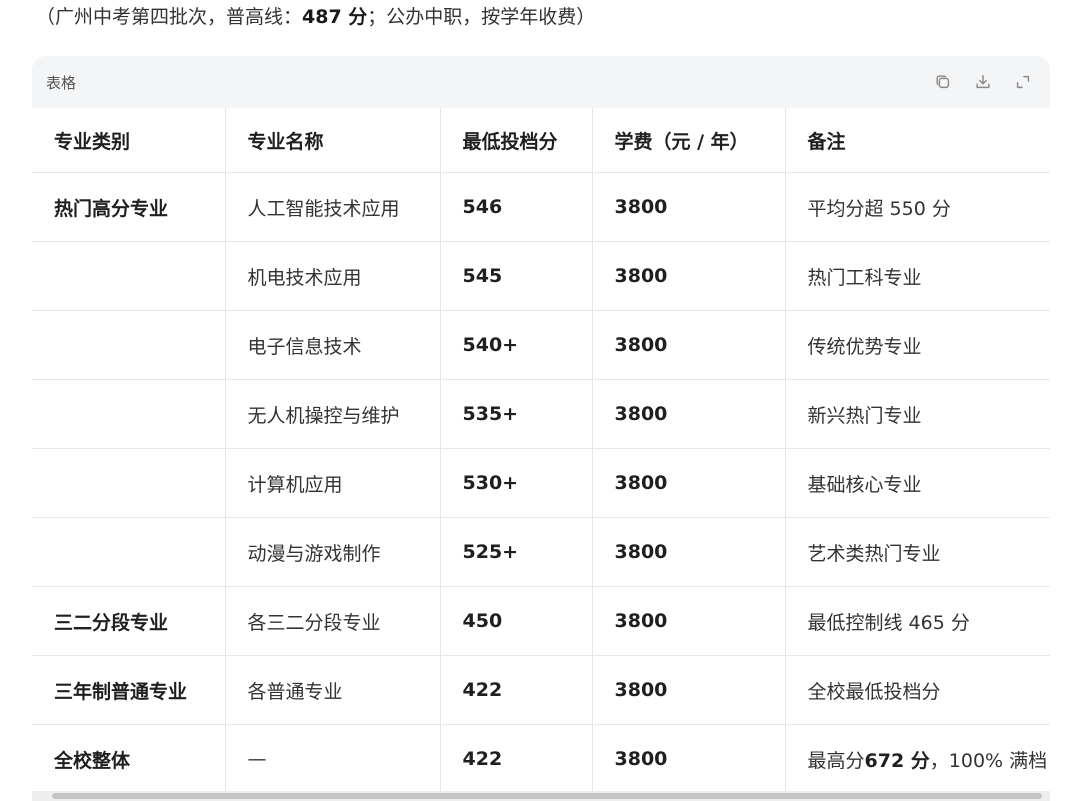 The width and height of the screenshot is (1068, 801). I want to click on cell-major-name: 动漫与游戏制作, so click(333, 552).